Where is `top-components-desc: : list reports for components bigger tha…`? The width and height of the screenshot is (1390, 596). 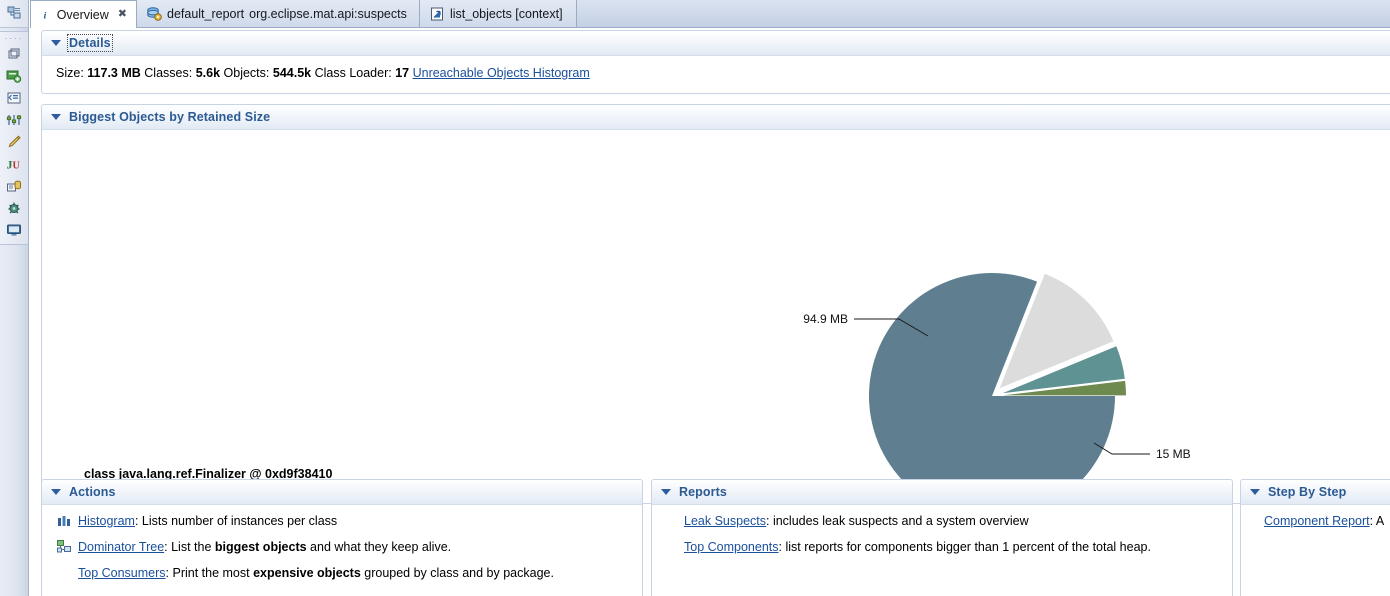 top-components-desc: : list reports for components bigger tha… is located at coordinates (964, 547).